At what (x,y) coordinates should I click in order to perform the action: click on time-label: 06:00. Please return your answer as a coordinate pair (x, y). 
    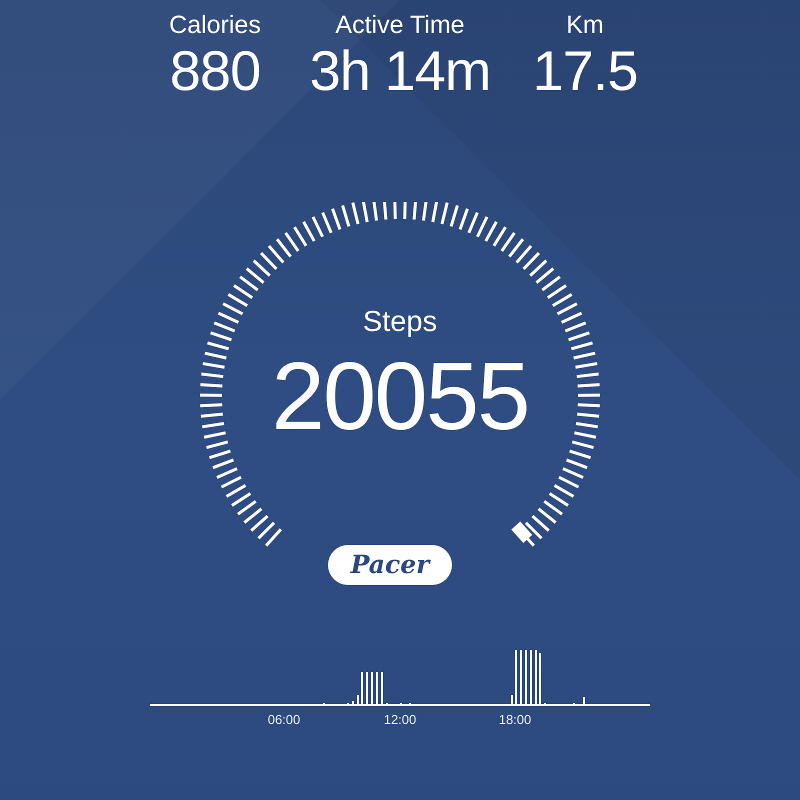
    Looking at the image, I should click on (284, 719).